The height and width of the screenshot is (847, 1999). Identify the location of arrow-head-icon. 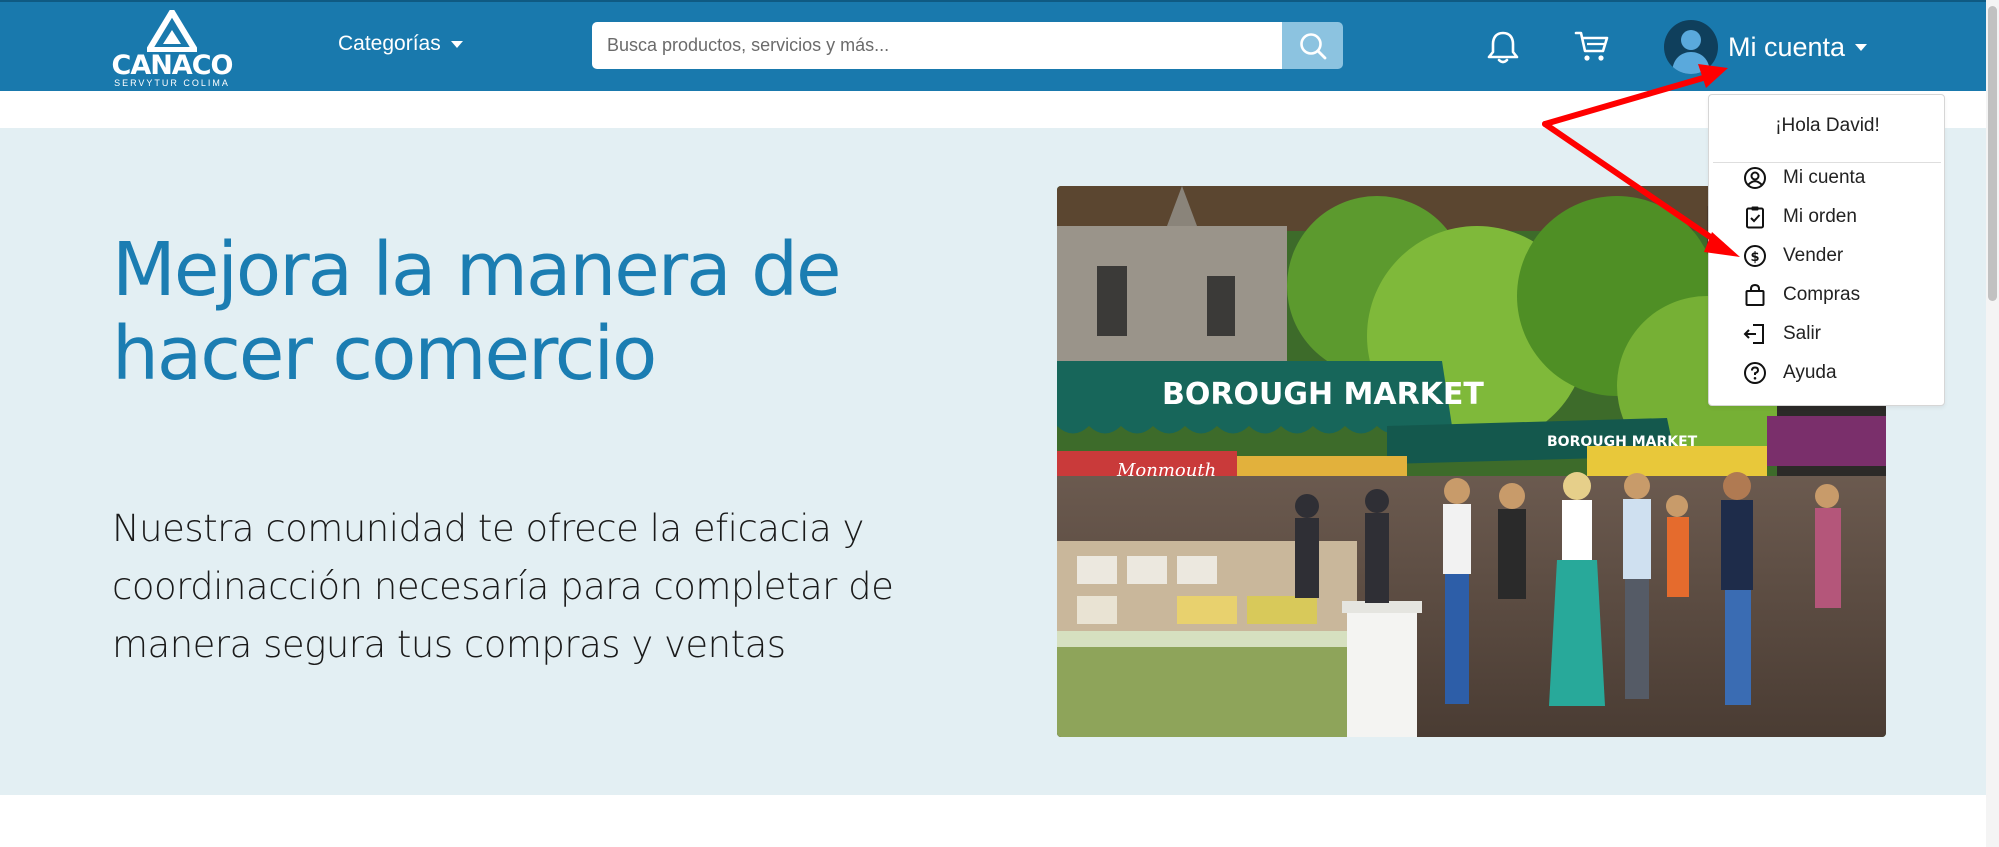
(1713, 76).